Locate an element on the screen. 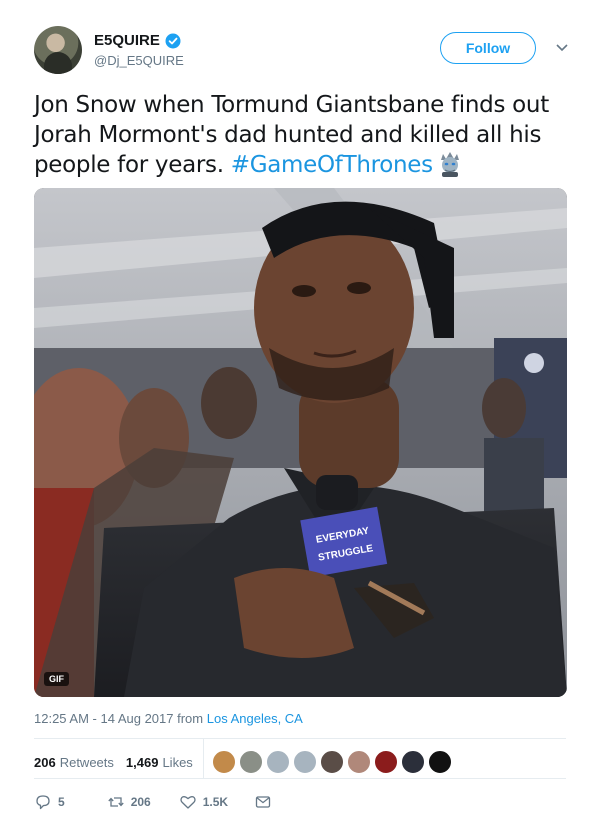 The width and height of the screenshot is (600, 831). retweets-label: Retweets is located at coordinates (87, 762).